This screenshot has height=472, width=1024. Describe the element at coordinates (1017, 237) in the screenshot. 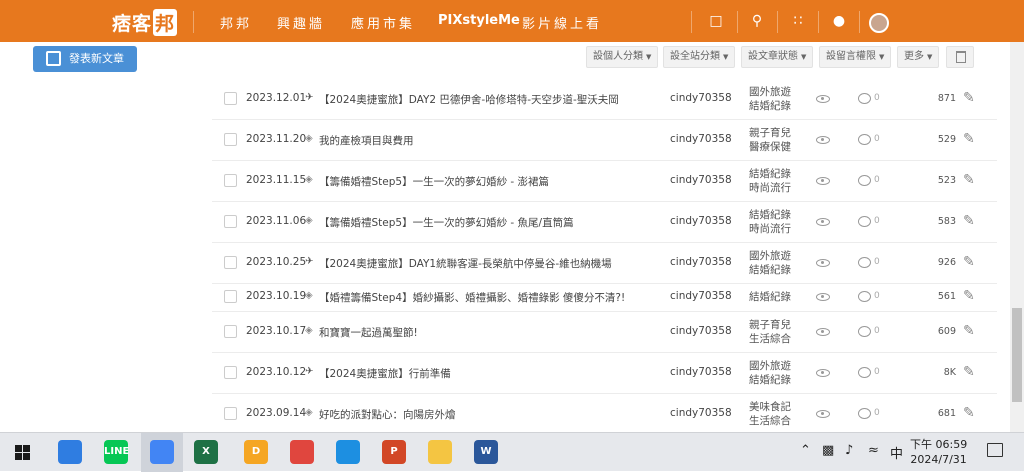

I see `scrollbar` at that location.